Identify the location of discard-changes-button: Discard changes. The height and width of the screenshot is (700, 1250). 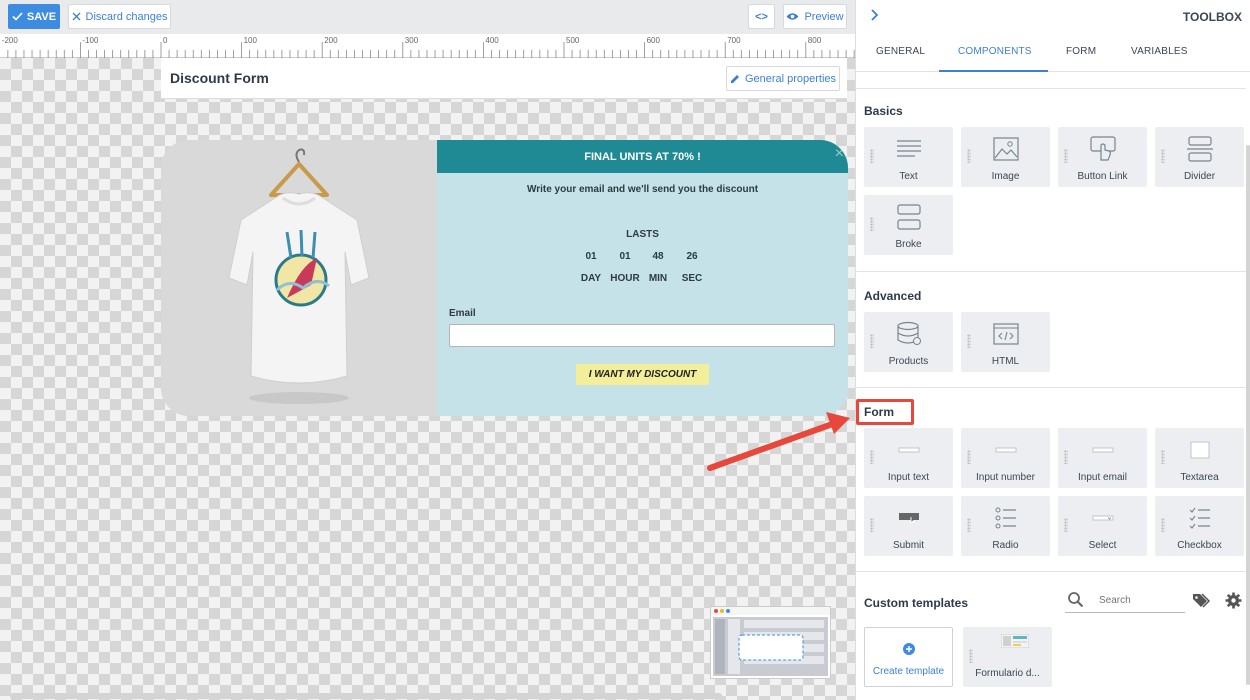
(119, 16).